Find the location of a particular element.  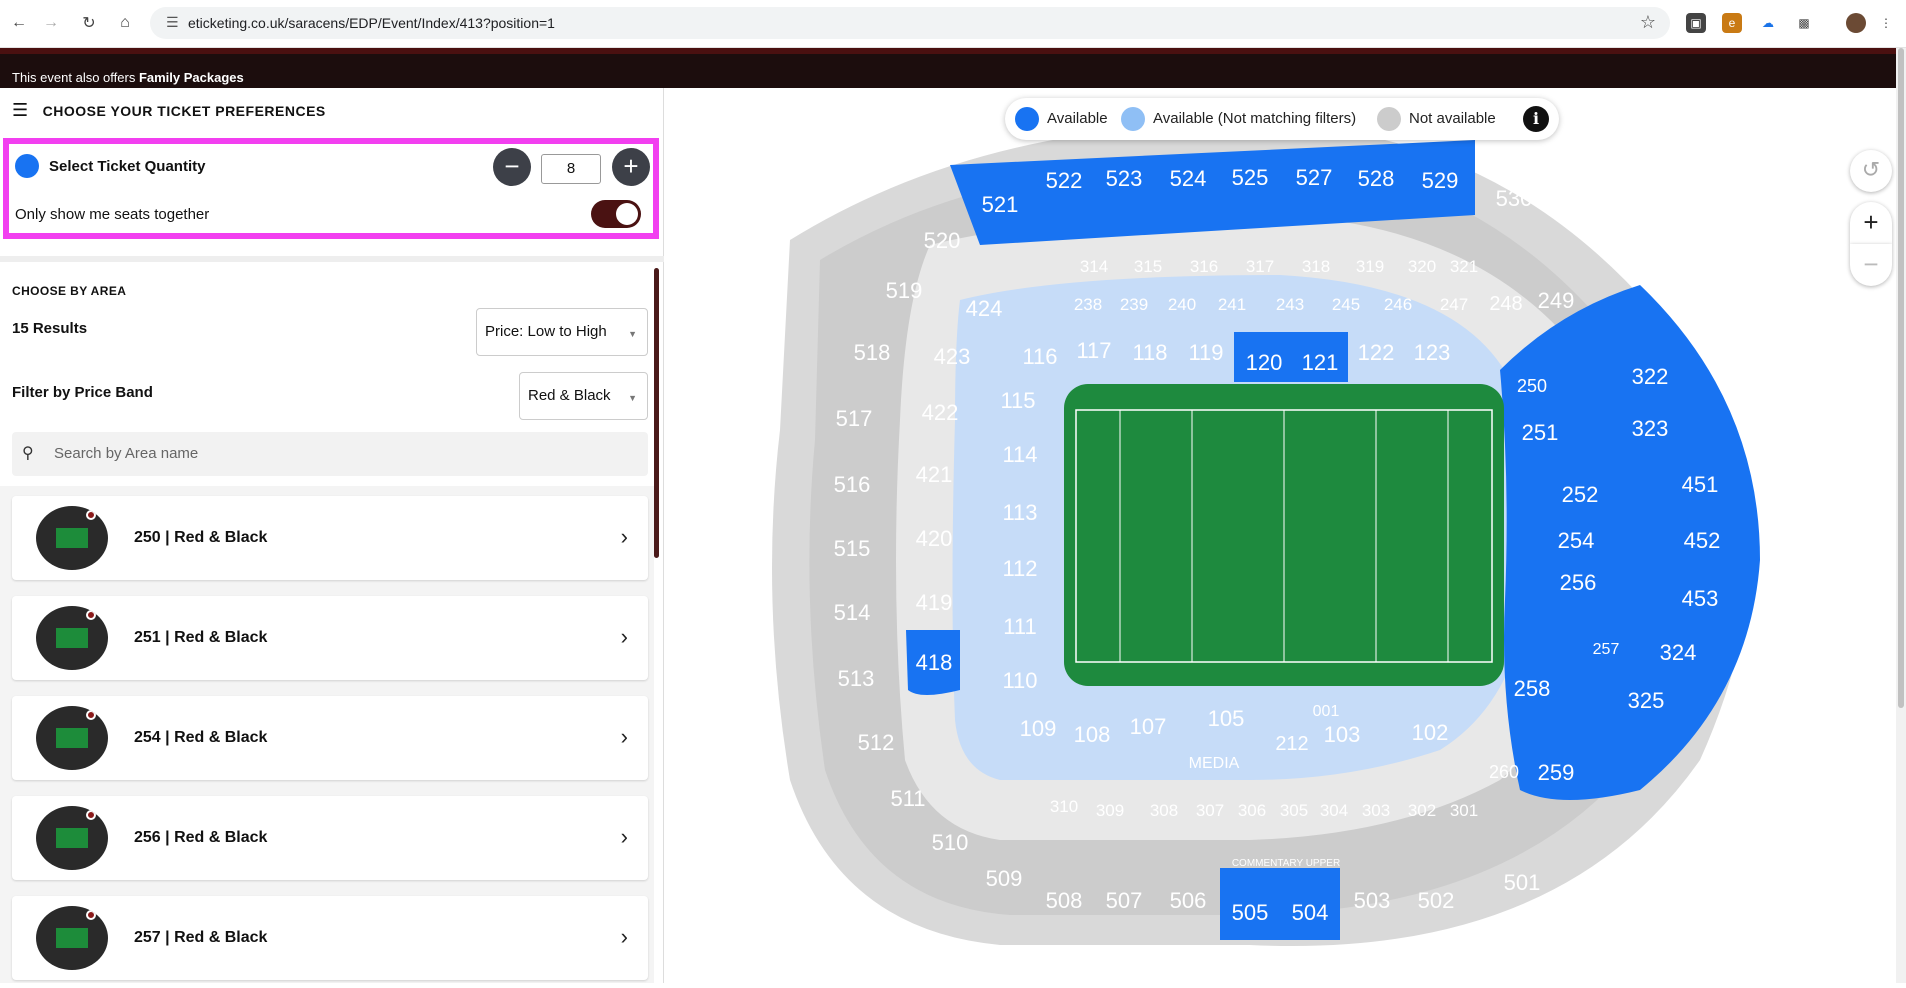

zoom-in-button: + is located at coordinates (1871, 223).